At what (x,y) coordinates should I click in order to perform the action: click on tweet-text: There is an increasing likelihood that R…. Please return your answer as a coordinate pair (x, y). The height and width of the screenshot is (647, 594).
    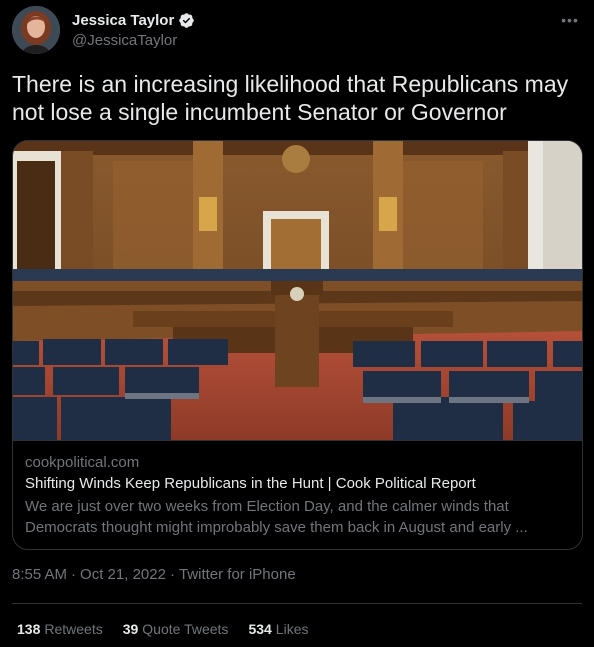
    Looking at the image, I should click on (290, 98).